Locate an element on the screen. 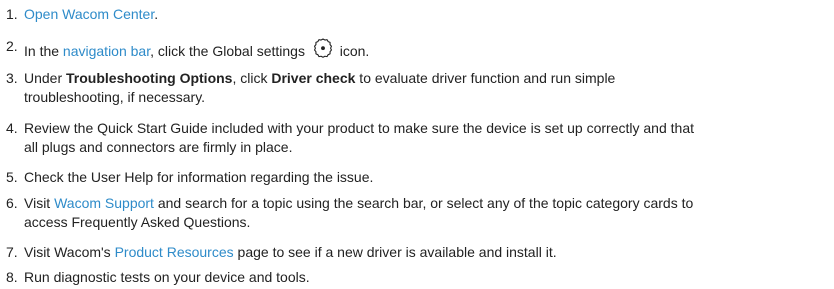 This screenshot has height=289, width=834. step-text-line2: access Frequently Asked Questions. is located at coordinates (137, 222).